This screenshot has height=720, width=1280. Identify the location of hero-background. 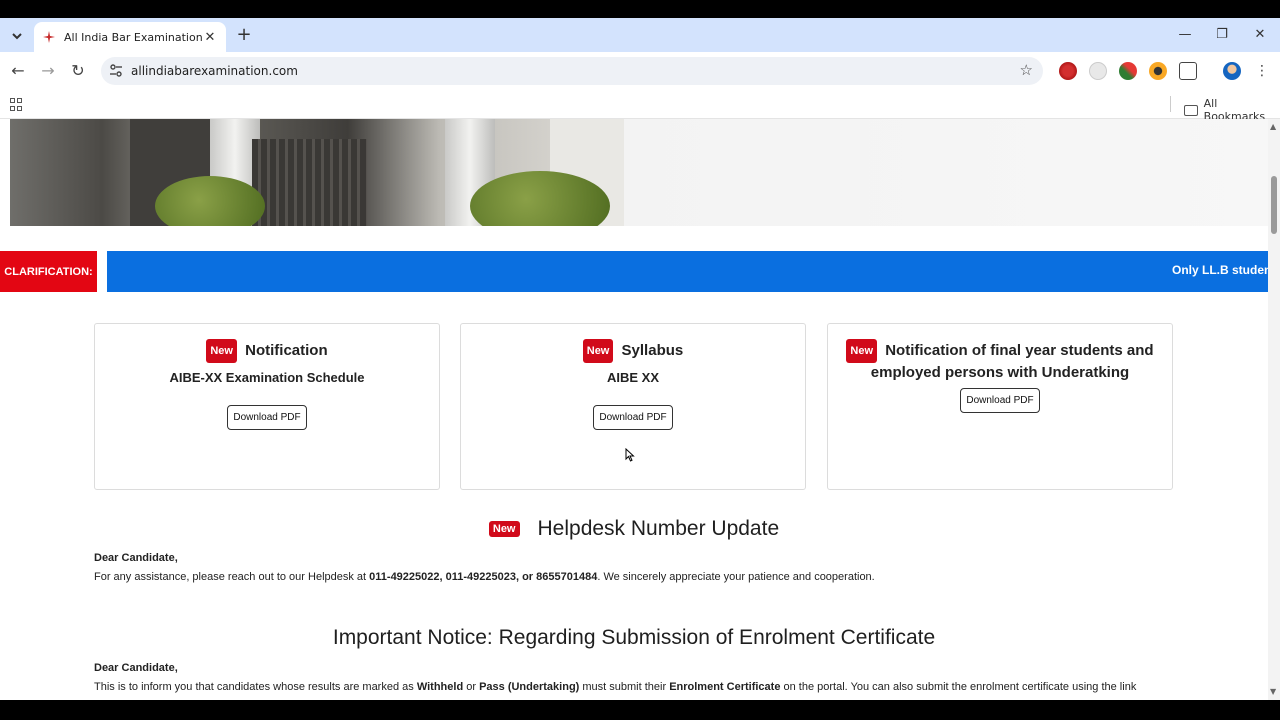
(946, 172).